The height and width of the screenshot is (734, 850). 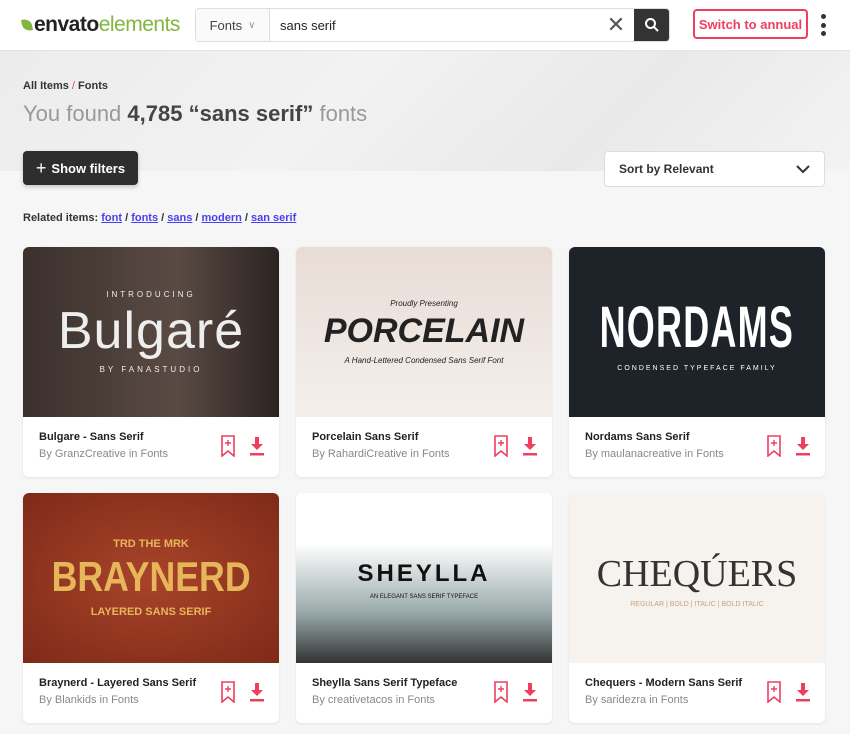 What do you see at coordinates (151, 294) in the screenshot?
I see `preview-top-text: INTRODUCING` at bounding box center [151, 294].